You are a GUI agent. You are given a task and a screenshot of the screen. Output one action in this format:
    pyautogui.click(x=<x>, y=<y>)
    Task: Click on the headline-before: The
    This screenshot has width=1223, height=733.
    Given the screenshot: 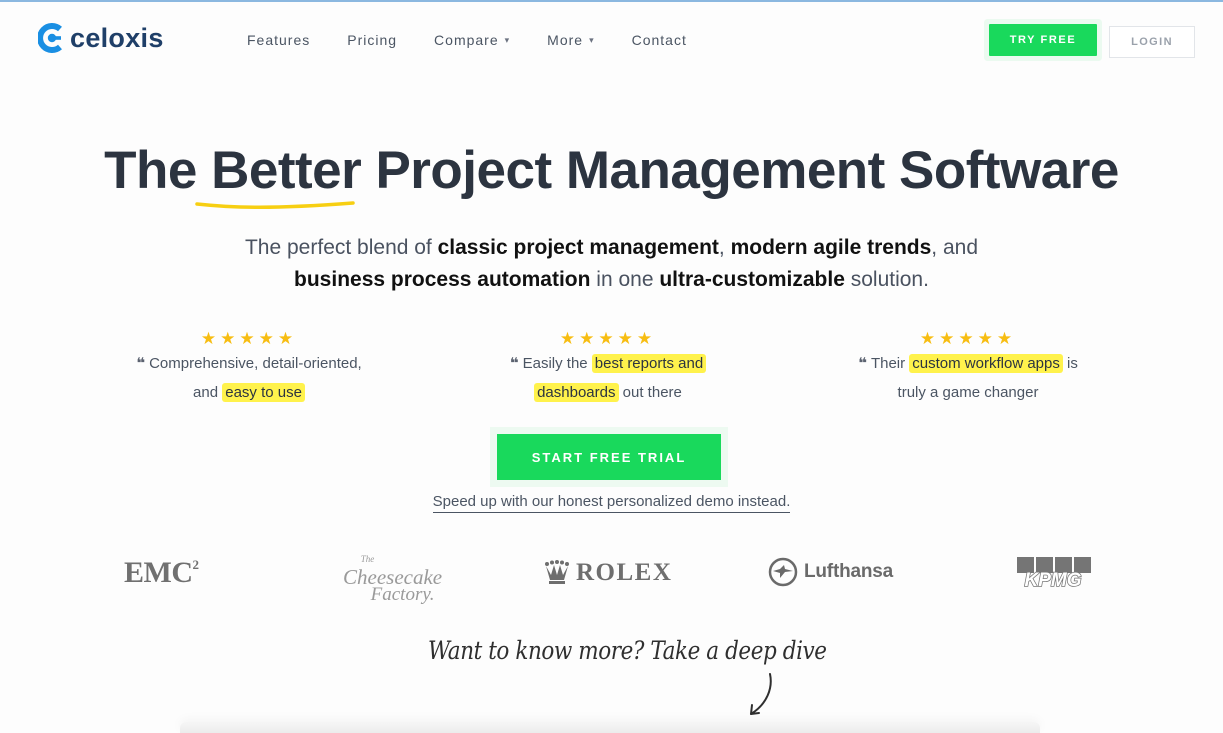 What is the action you would take?
    pyautogui.click(x=158, y=170)
    